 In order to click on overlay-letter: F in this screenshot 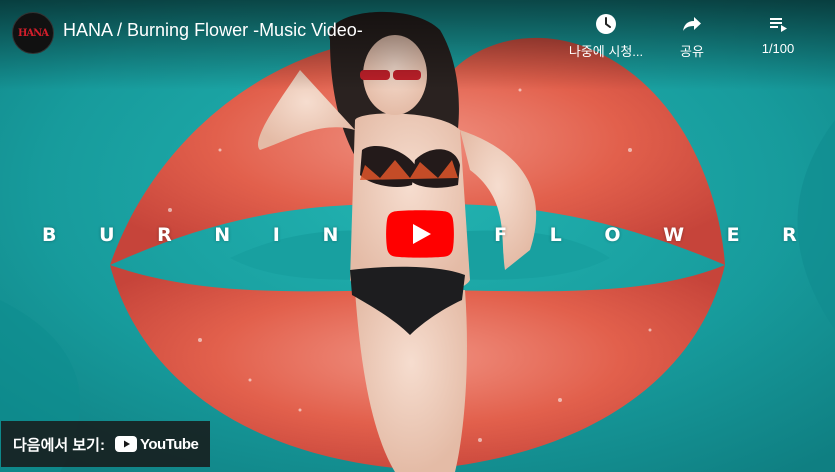, I will do `click(501, 235)`.